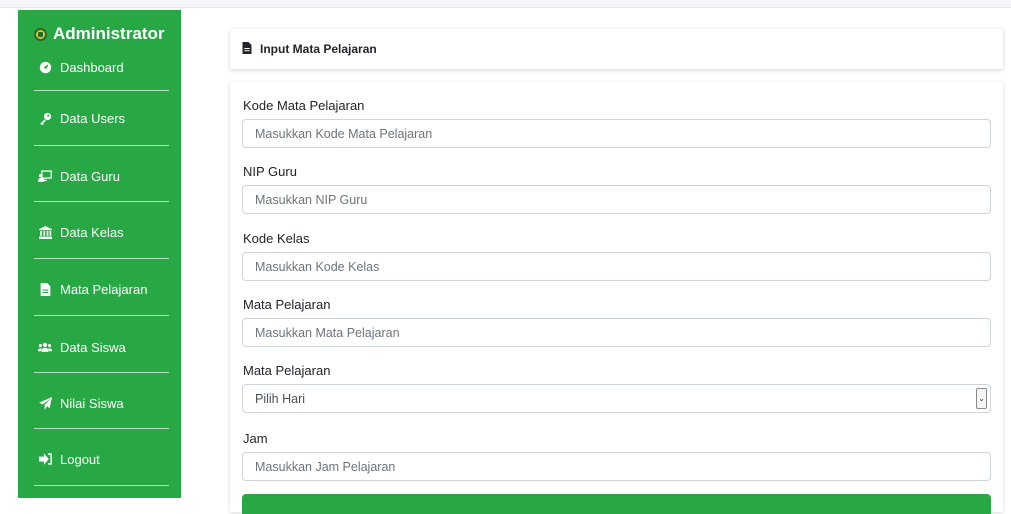 Image resolution: width=1011 pixels, height=514 pixels. I want to click on card-header: Input Mata Pelajaran, so click(616, 49).